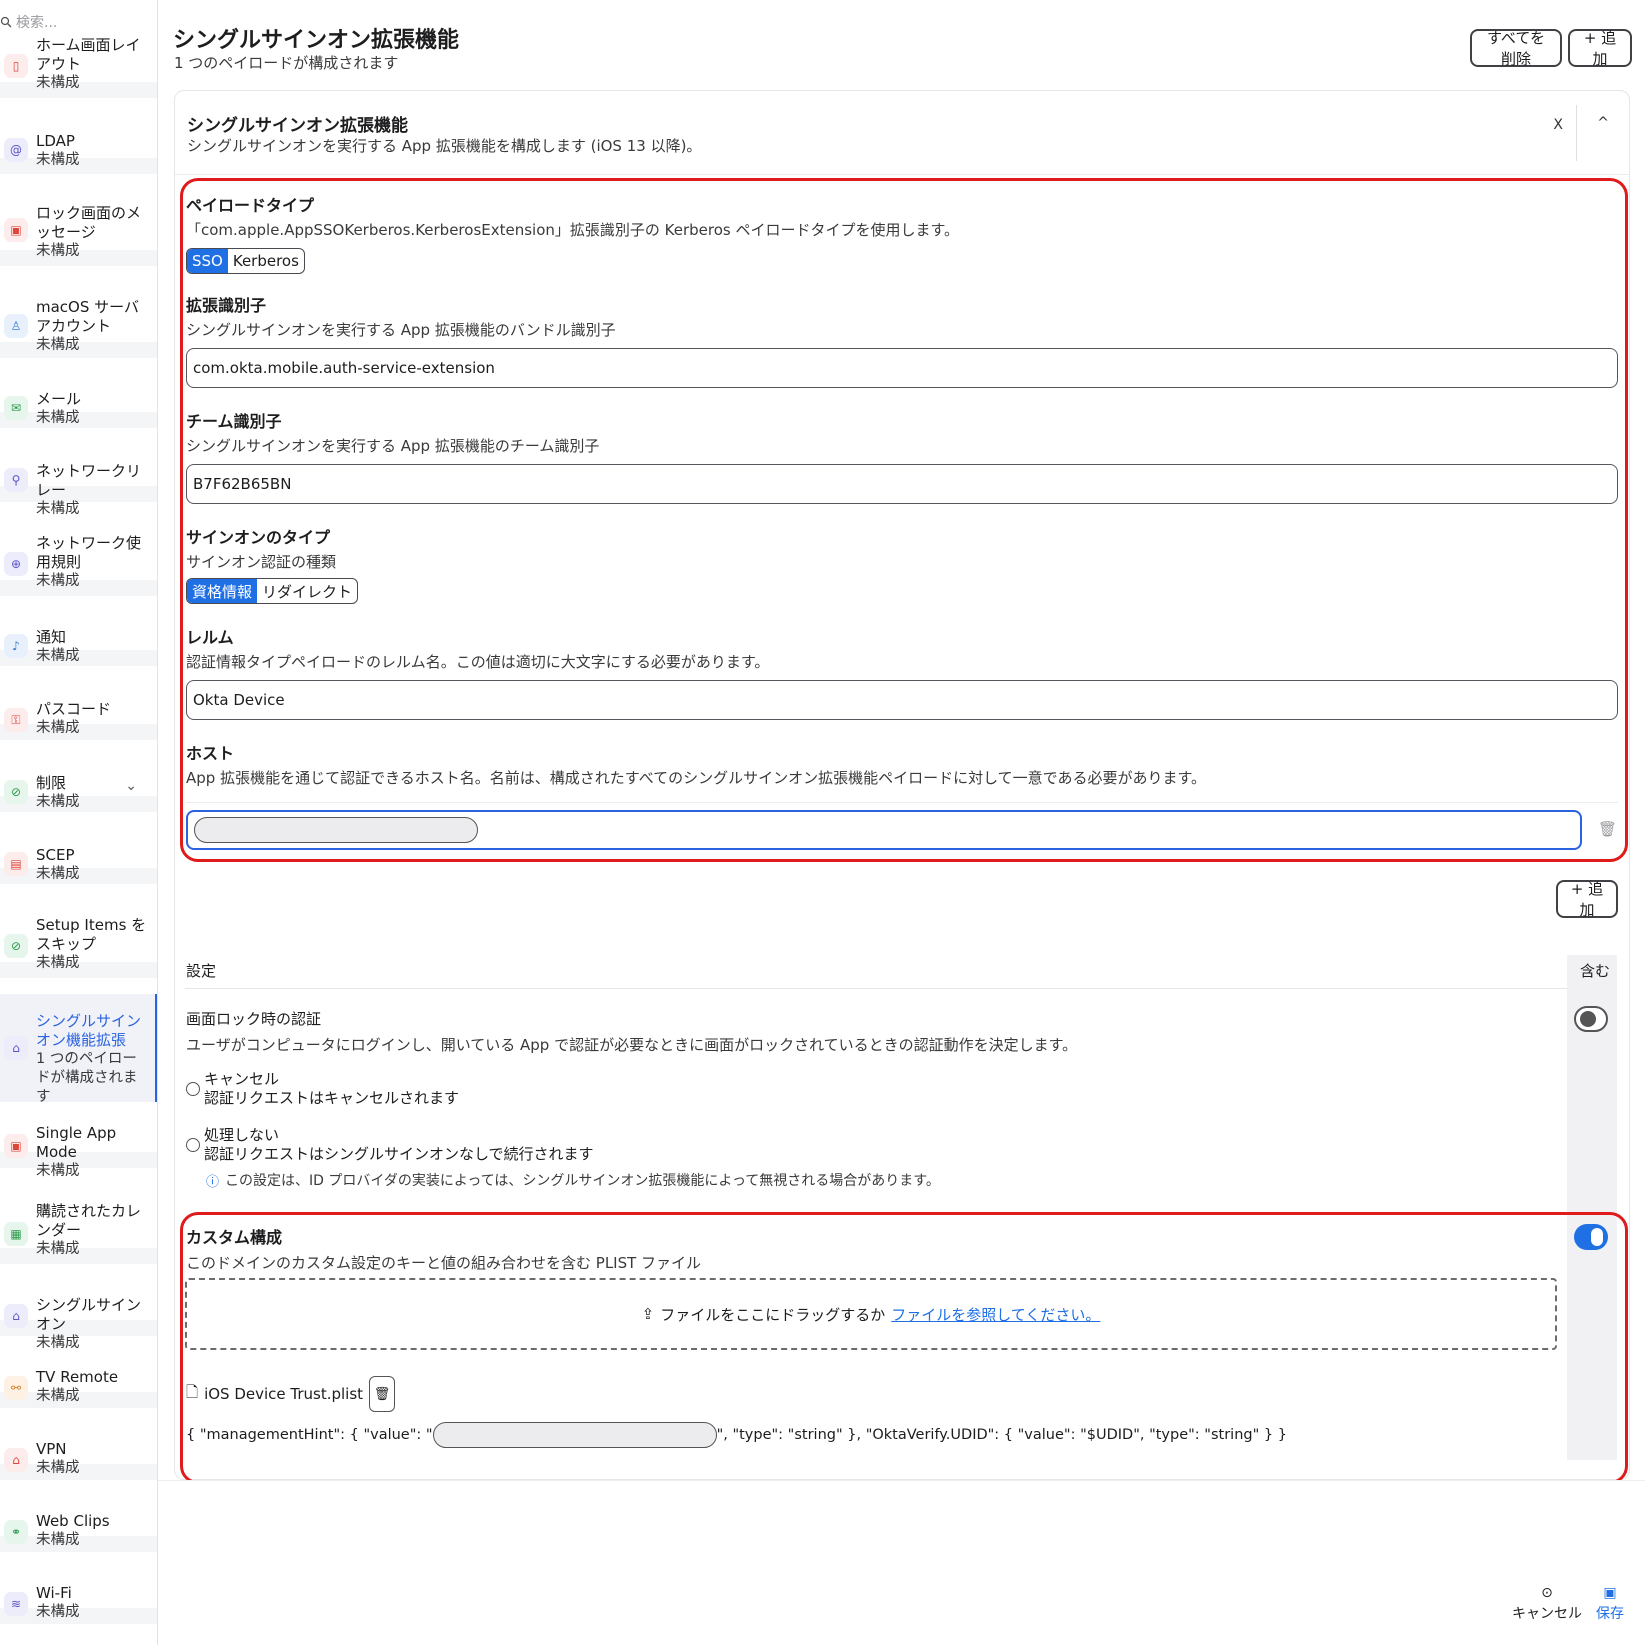  What do you see at coordinates (78, 1598) in the screenshot?
I see `sidebar-item-wifi: ≋ Wi-Fi 未構成` at bounding box center [78, 1598].